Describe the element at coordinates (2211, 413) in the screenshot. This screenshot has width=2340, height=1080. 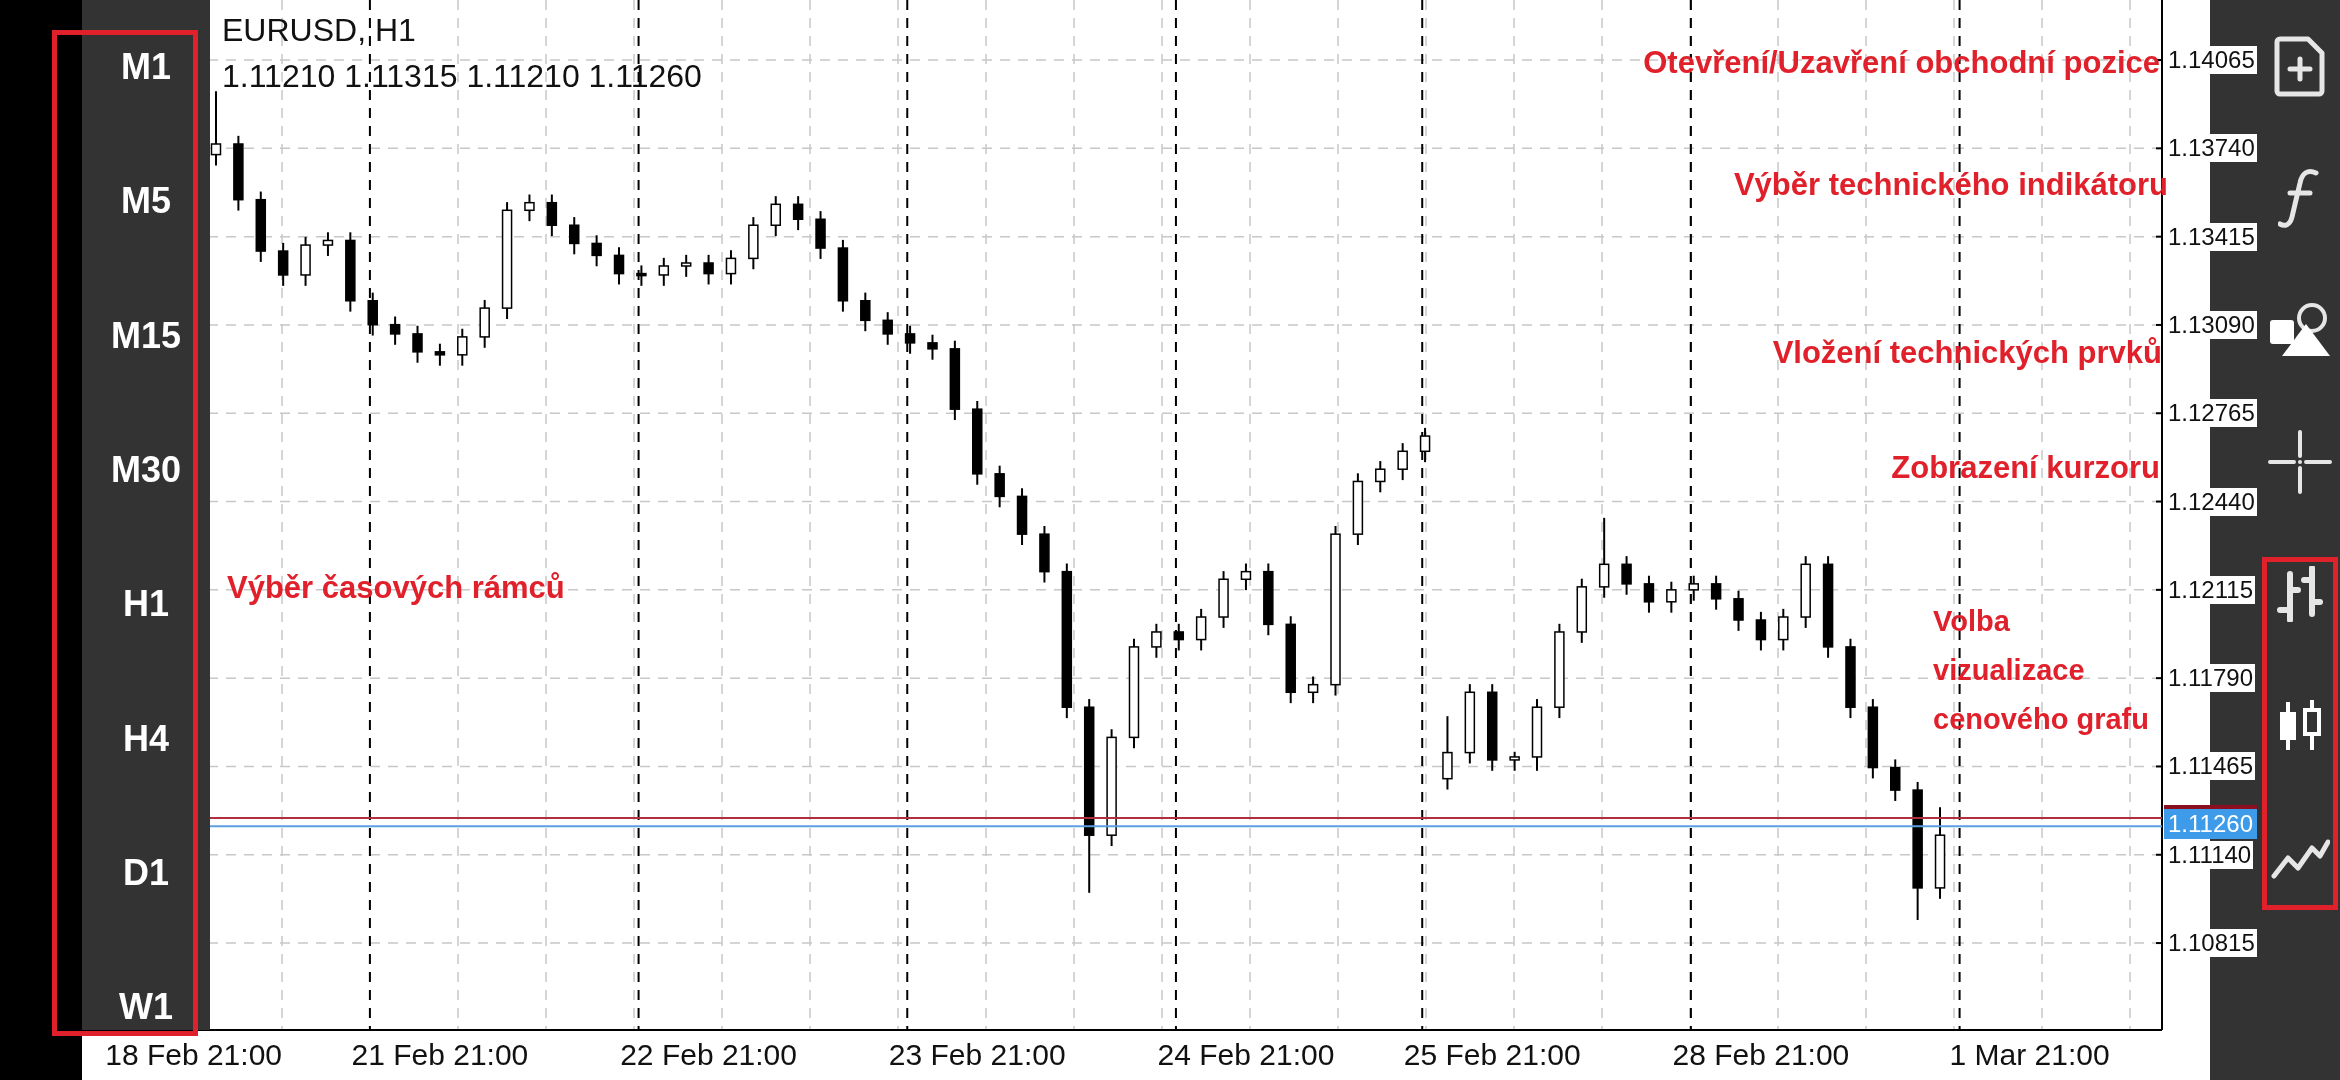
I see `price-axis-label: 1.12765` at that location.